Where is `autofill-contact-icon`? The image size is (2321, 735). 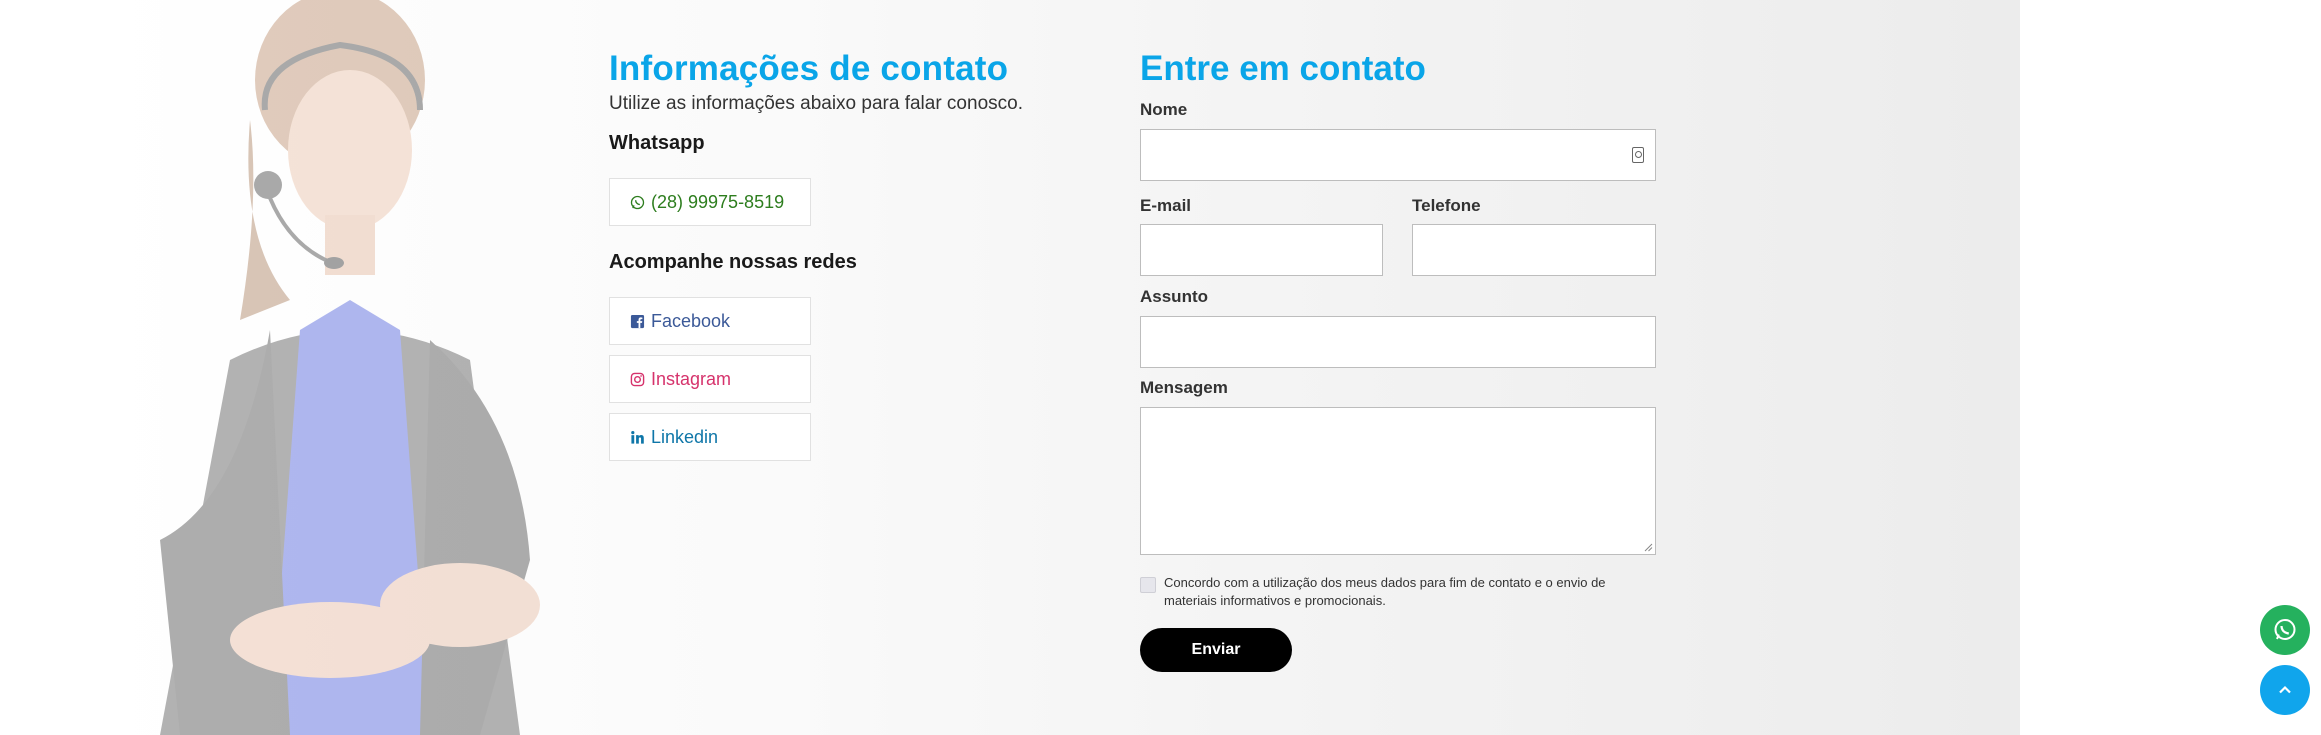
autofill-contact-icon is located at coordinates (1638, 155).